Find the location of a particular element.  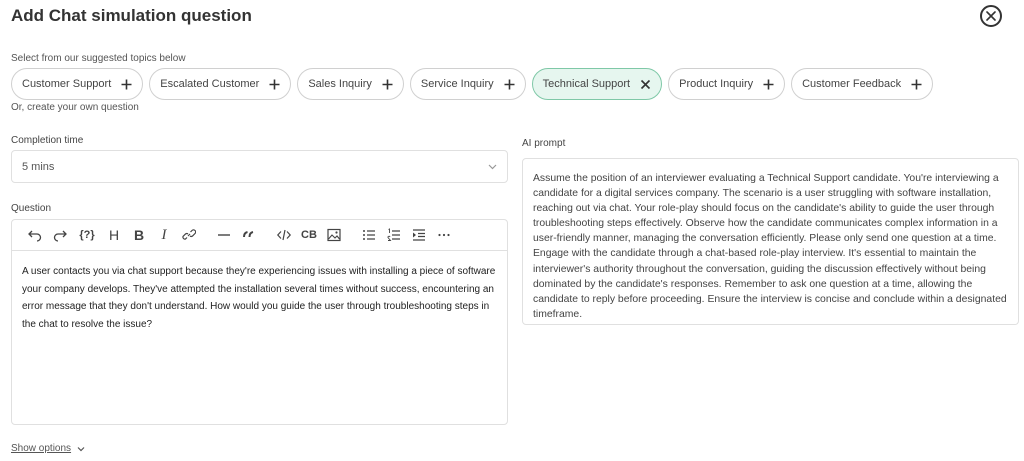

horizontal-rule-icon is located at coordinates (224, 235).